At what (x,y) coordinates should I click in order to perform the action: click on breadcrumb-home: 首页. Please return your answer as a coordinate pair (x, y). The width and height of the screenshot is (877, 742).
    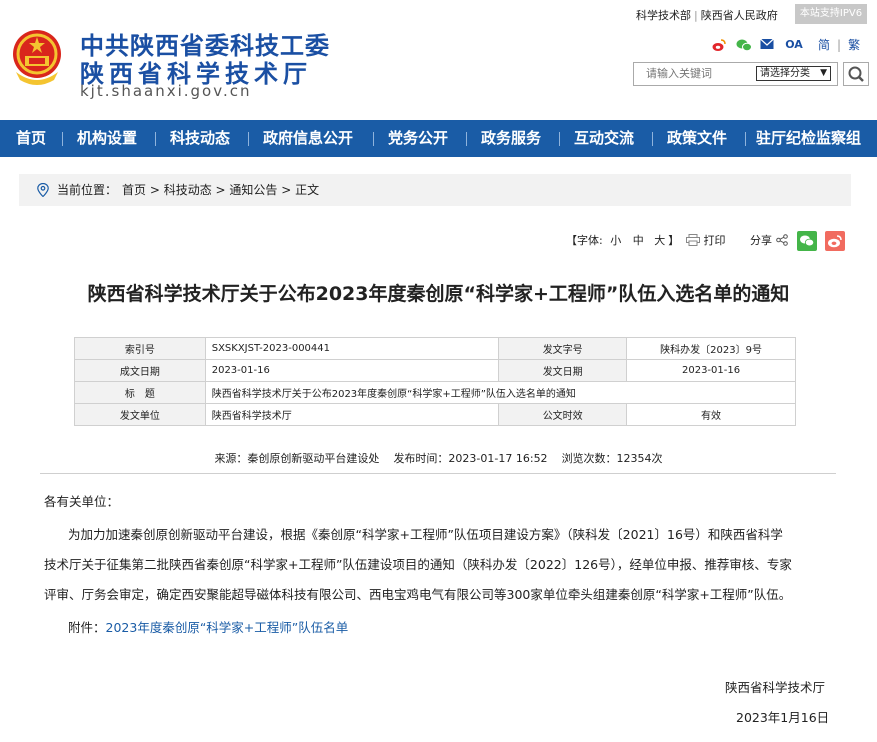
    Looking at the image, I should click on (134, 190).